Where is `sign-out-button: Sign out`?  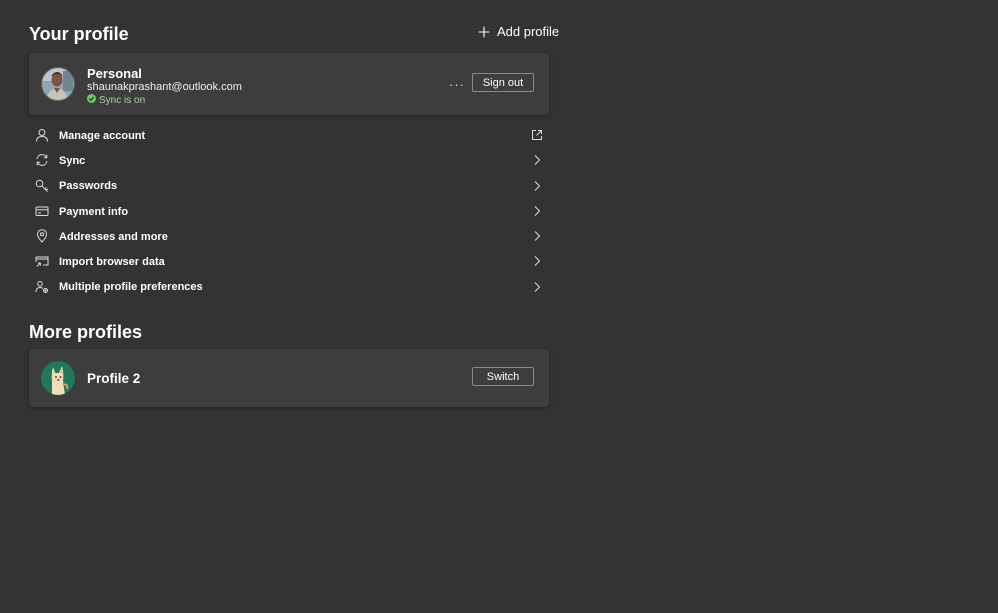 sign-out-button: Sign out is located at coordinates (503, 82).